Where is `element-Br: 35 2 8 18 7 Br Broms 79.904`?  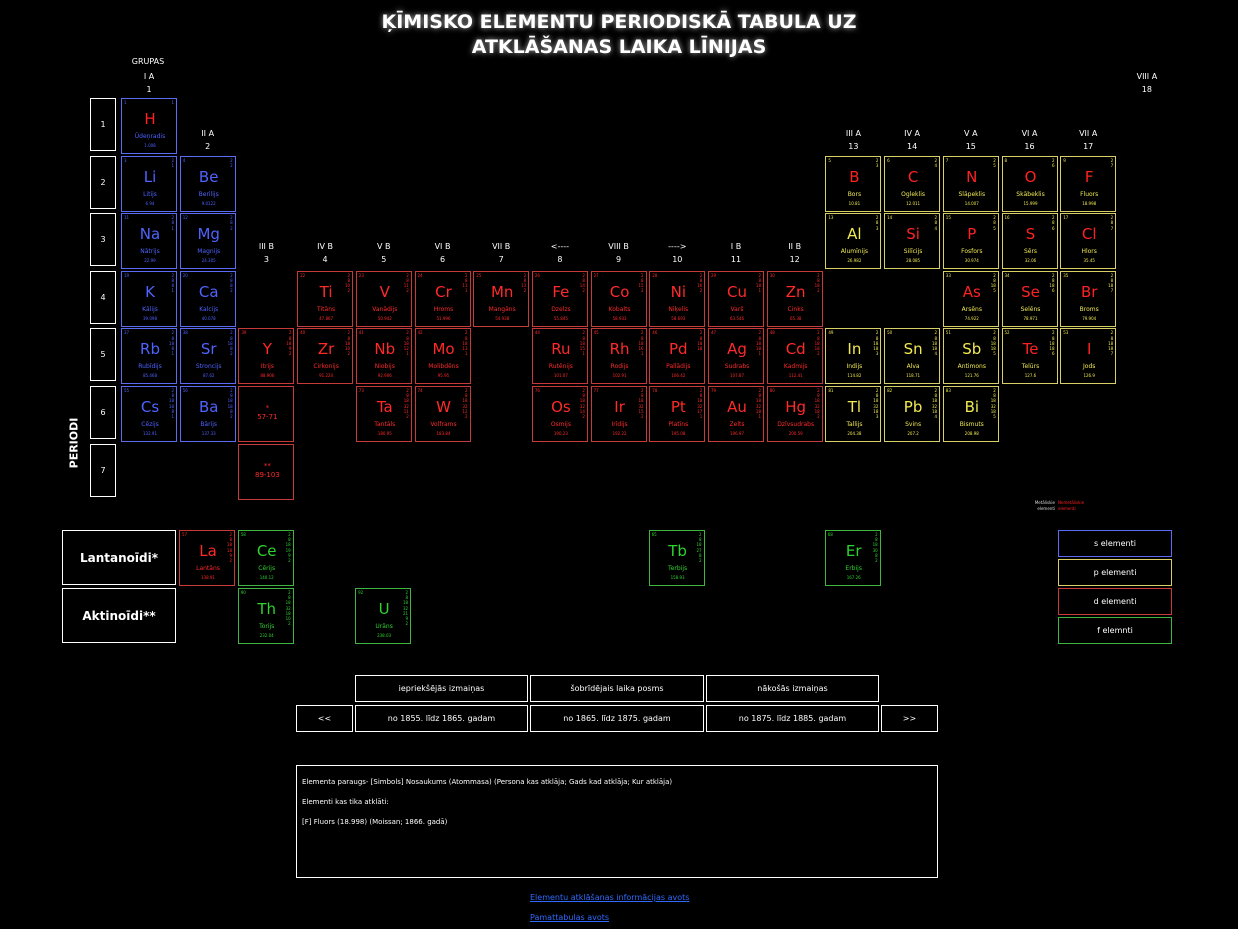 element-Br: 35 2 8 18 7 Br Broms 79.904 is located at coordinates (1088, 298).